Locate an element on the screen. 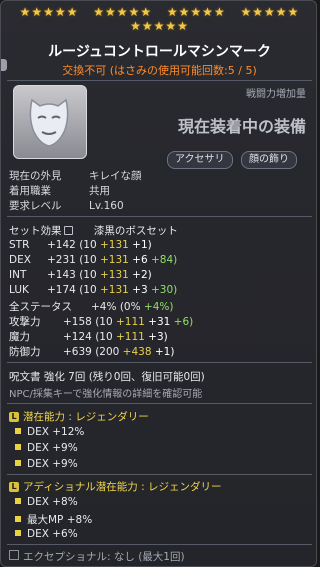 The image size is (320, 567). stat-name: 攻撃力 is located at coordinates (25, 322).